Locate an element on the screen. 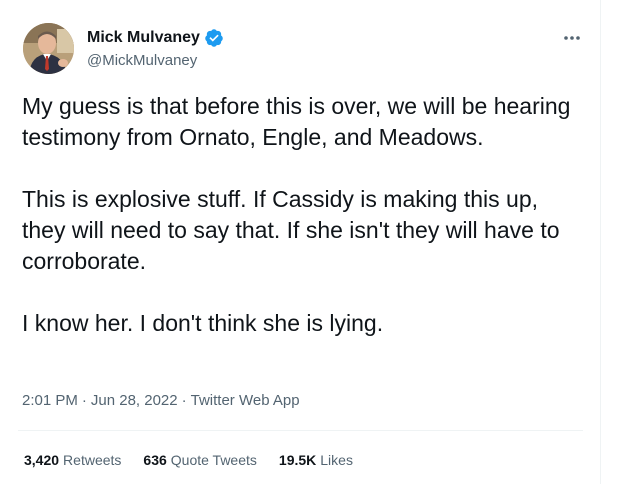 The image size is (622, 484). avatar is located at coordinates (48, 48).